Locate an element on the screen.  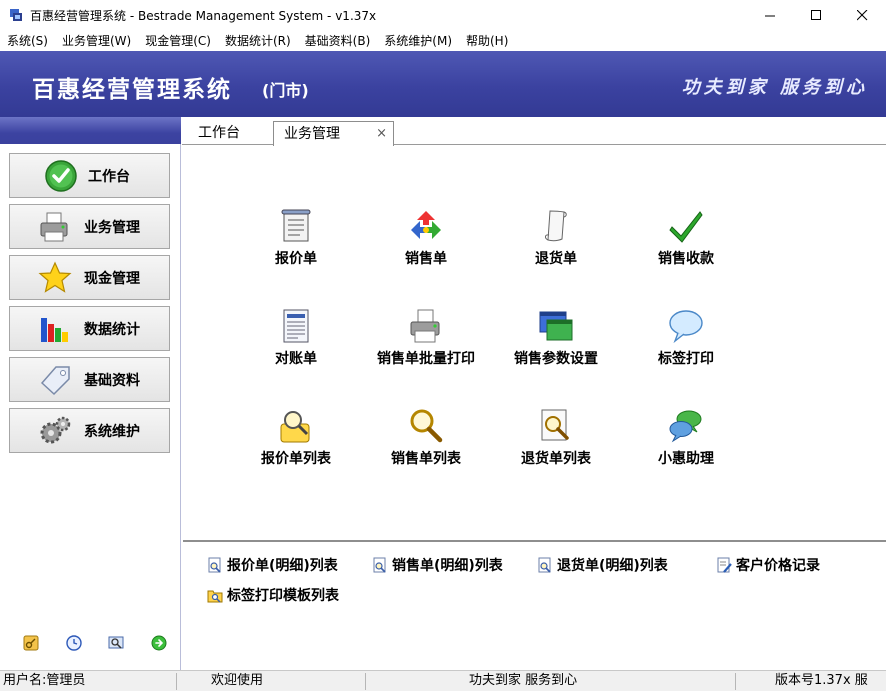
forward-icon is located at coordinates (159, 643).